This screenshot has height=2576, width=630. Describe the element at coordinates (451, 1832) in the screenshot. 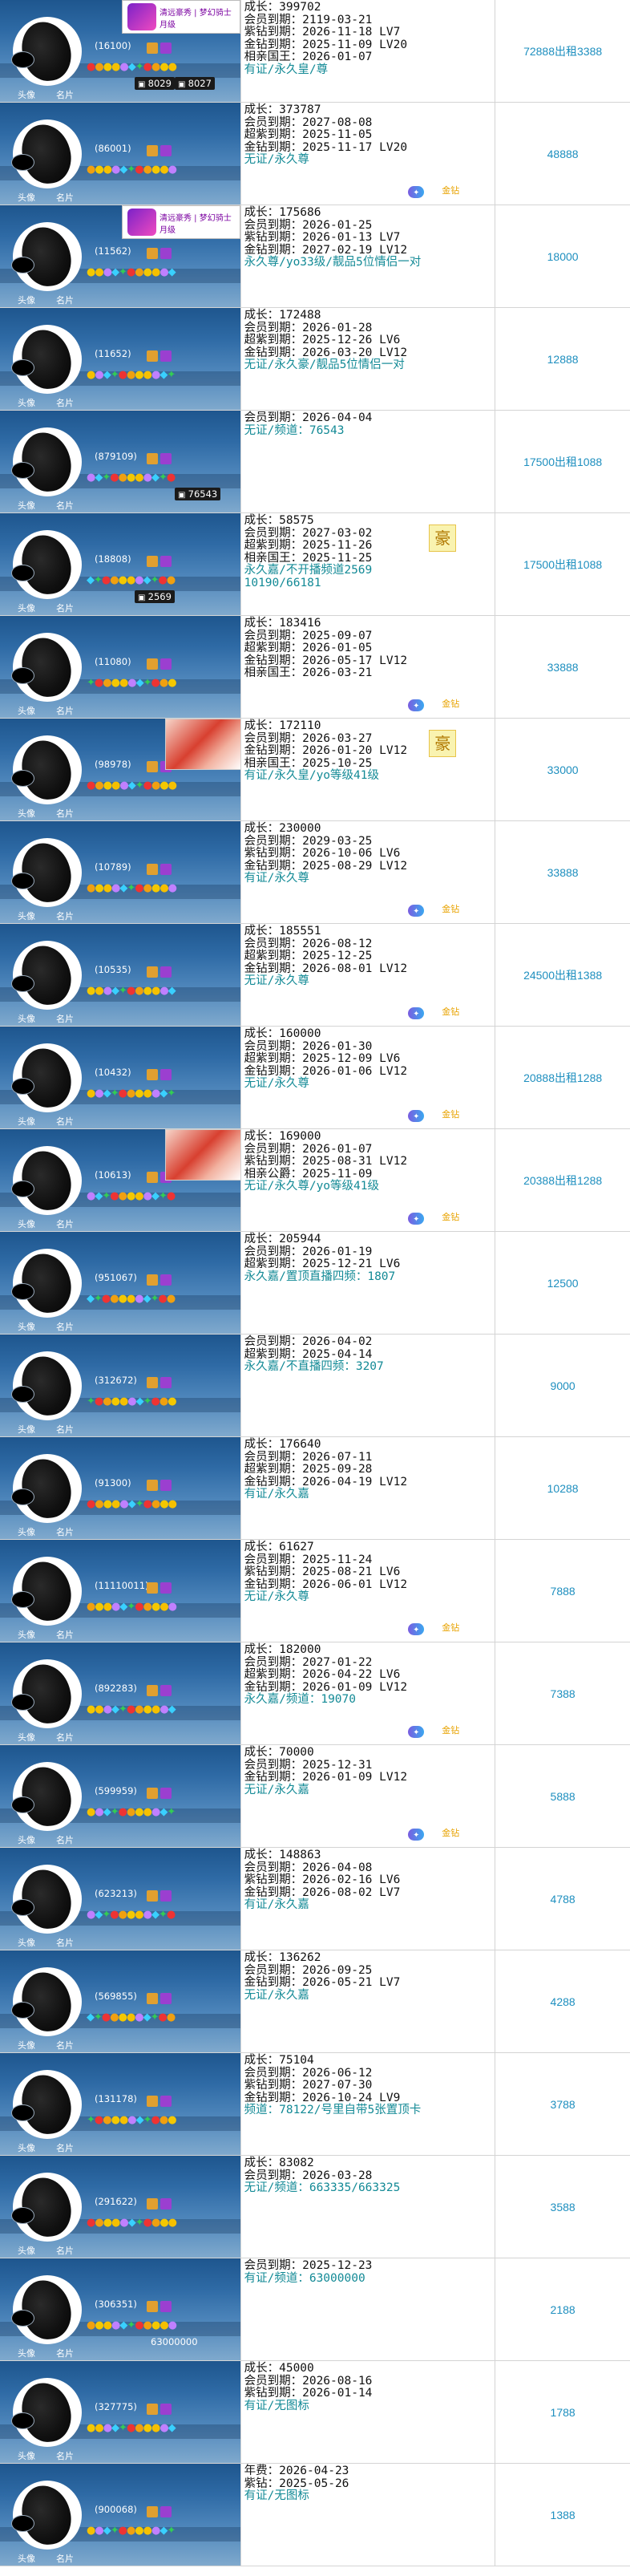

I see `gold-label: 金钻` at that location.